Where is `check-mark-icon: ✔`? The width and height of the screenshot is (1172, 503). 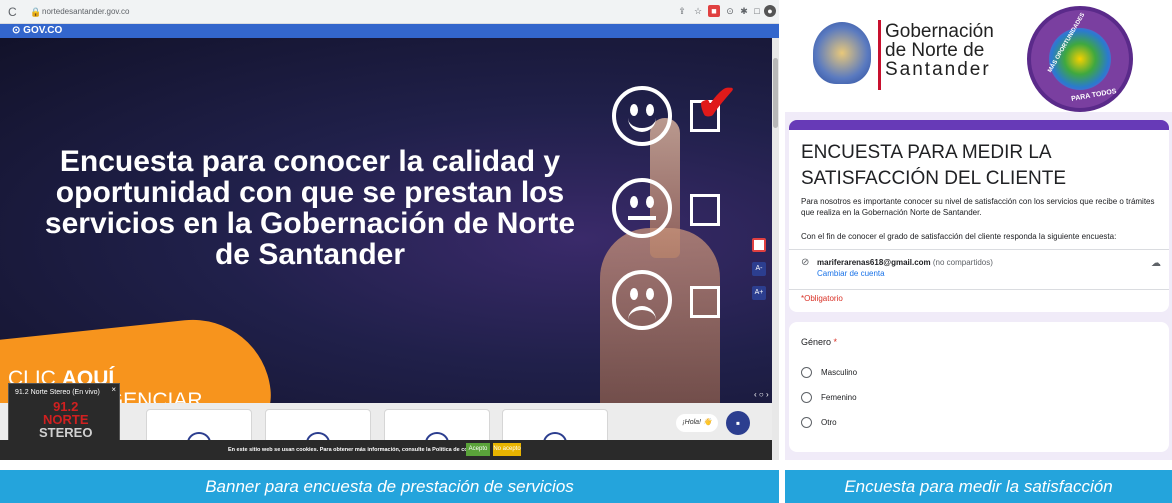 check-mark-icon: ✔ is located at coordinates (717, 103).